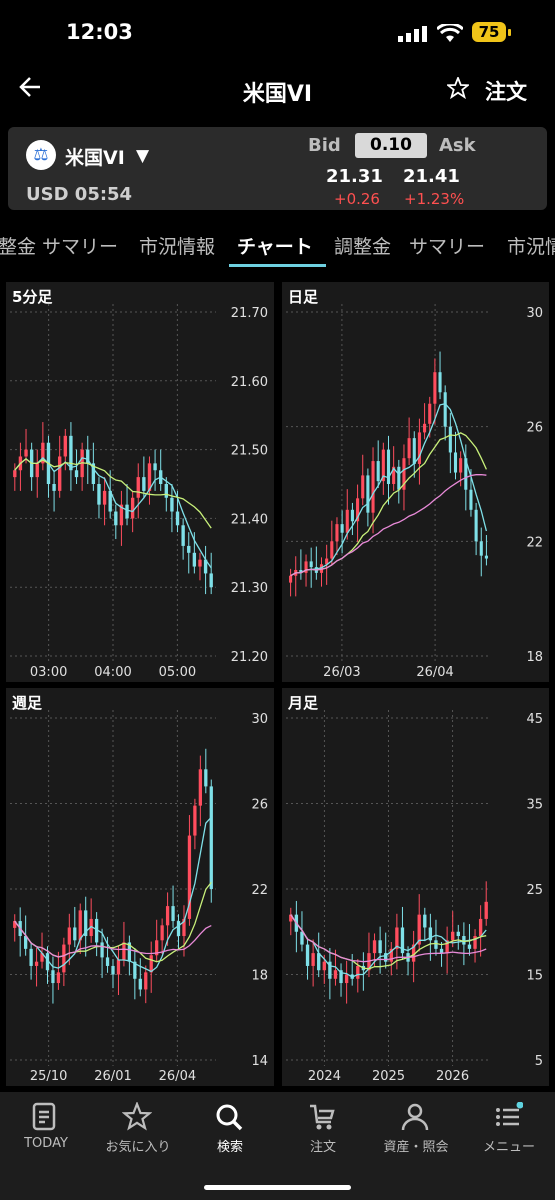  What do you see at coordinates (362, 245) in the screenshot?
I see `tab-adjustment: 調整金` at bounding box center [362, 245].